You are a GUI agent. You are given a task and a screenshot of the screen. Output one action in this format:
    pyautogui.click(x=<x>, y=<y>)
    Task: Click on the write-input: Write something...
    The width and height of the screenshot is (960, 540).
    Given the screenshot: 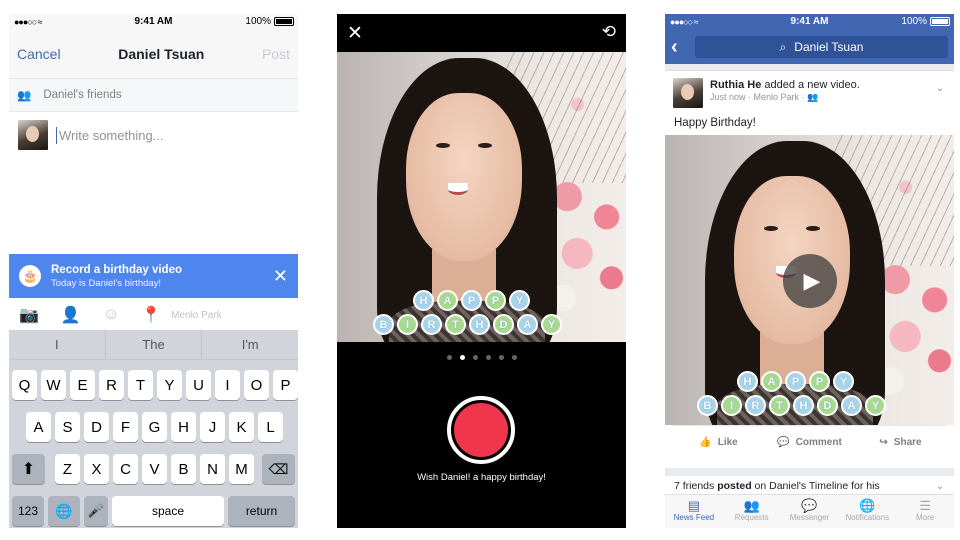 What is the action you would take?
    pyautogui.click(x=110, y=135)
    